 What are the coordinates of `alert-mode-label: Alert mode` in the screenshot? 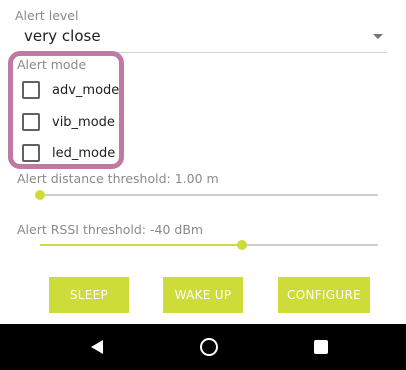 It's located at (52, 64).